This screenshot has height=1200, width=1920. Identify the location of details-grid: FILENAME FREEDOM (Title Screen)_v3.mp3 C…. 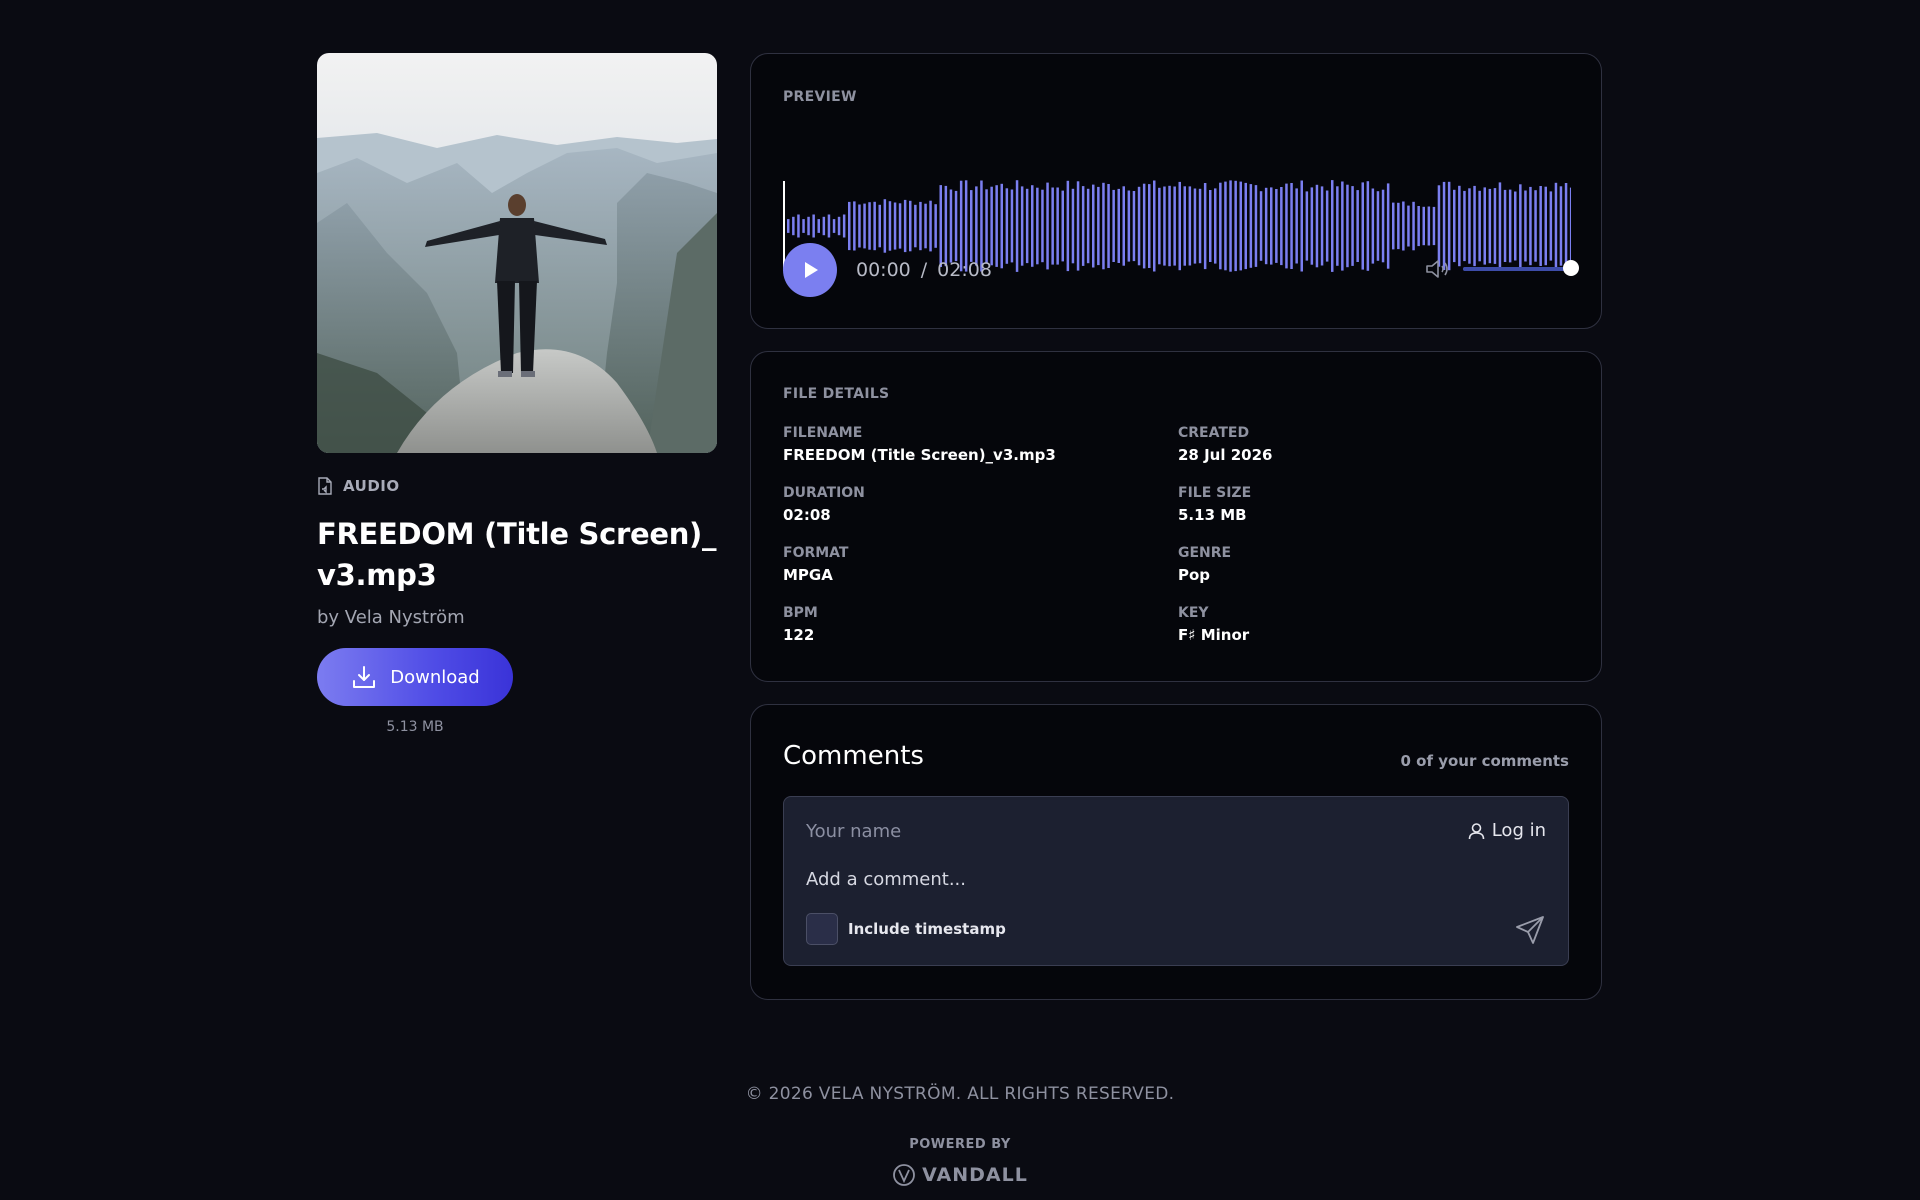
(1178, 545).